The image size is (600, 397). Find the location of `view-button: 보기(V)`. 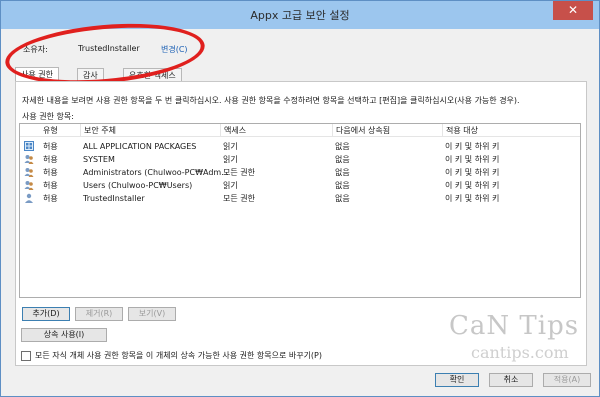

view-button: 보기(V) is located at coordinates (152, 314).